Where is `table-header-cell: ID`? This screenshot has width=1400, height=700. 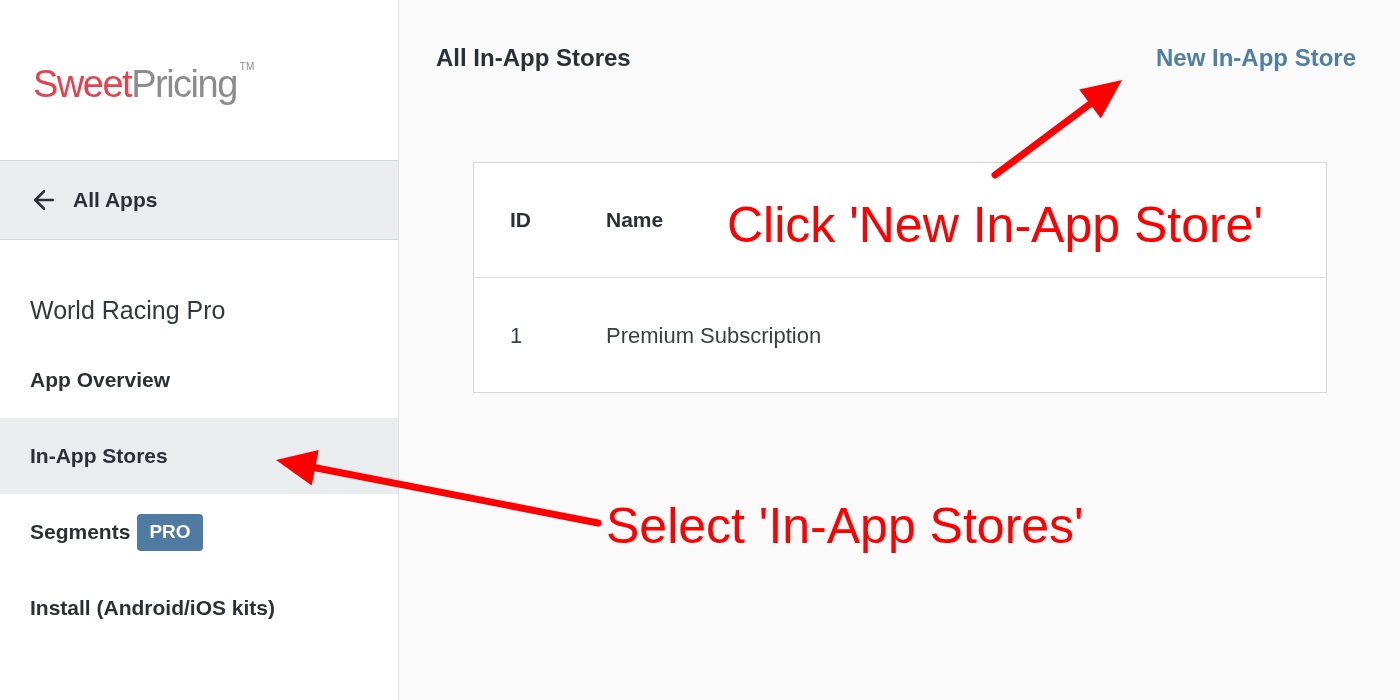 table-header-cell: ID is located at coordinates (520, 220).